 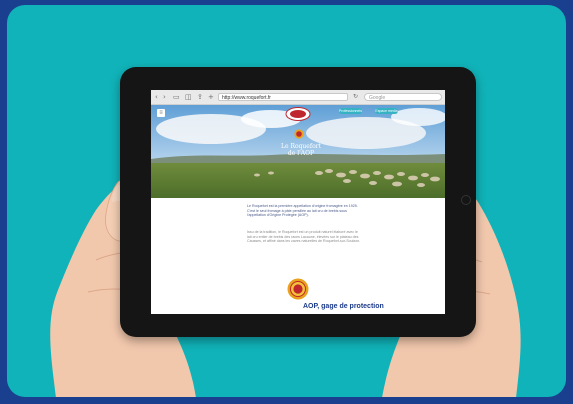 I want to click on aop-seal-icon, so click(x=298, y=289).